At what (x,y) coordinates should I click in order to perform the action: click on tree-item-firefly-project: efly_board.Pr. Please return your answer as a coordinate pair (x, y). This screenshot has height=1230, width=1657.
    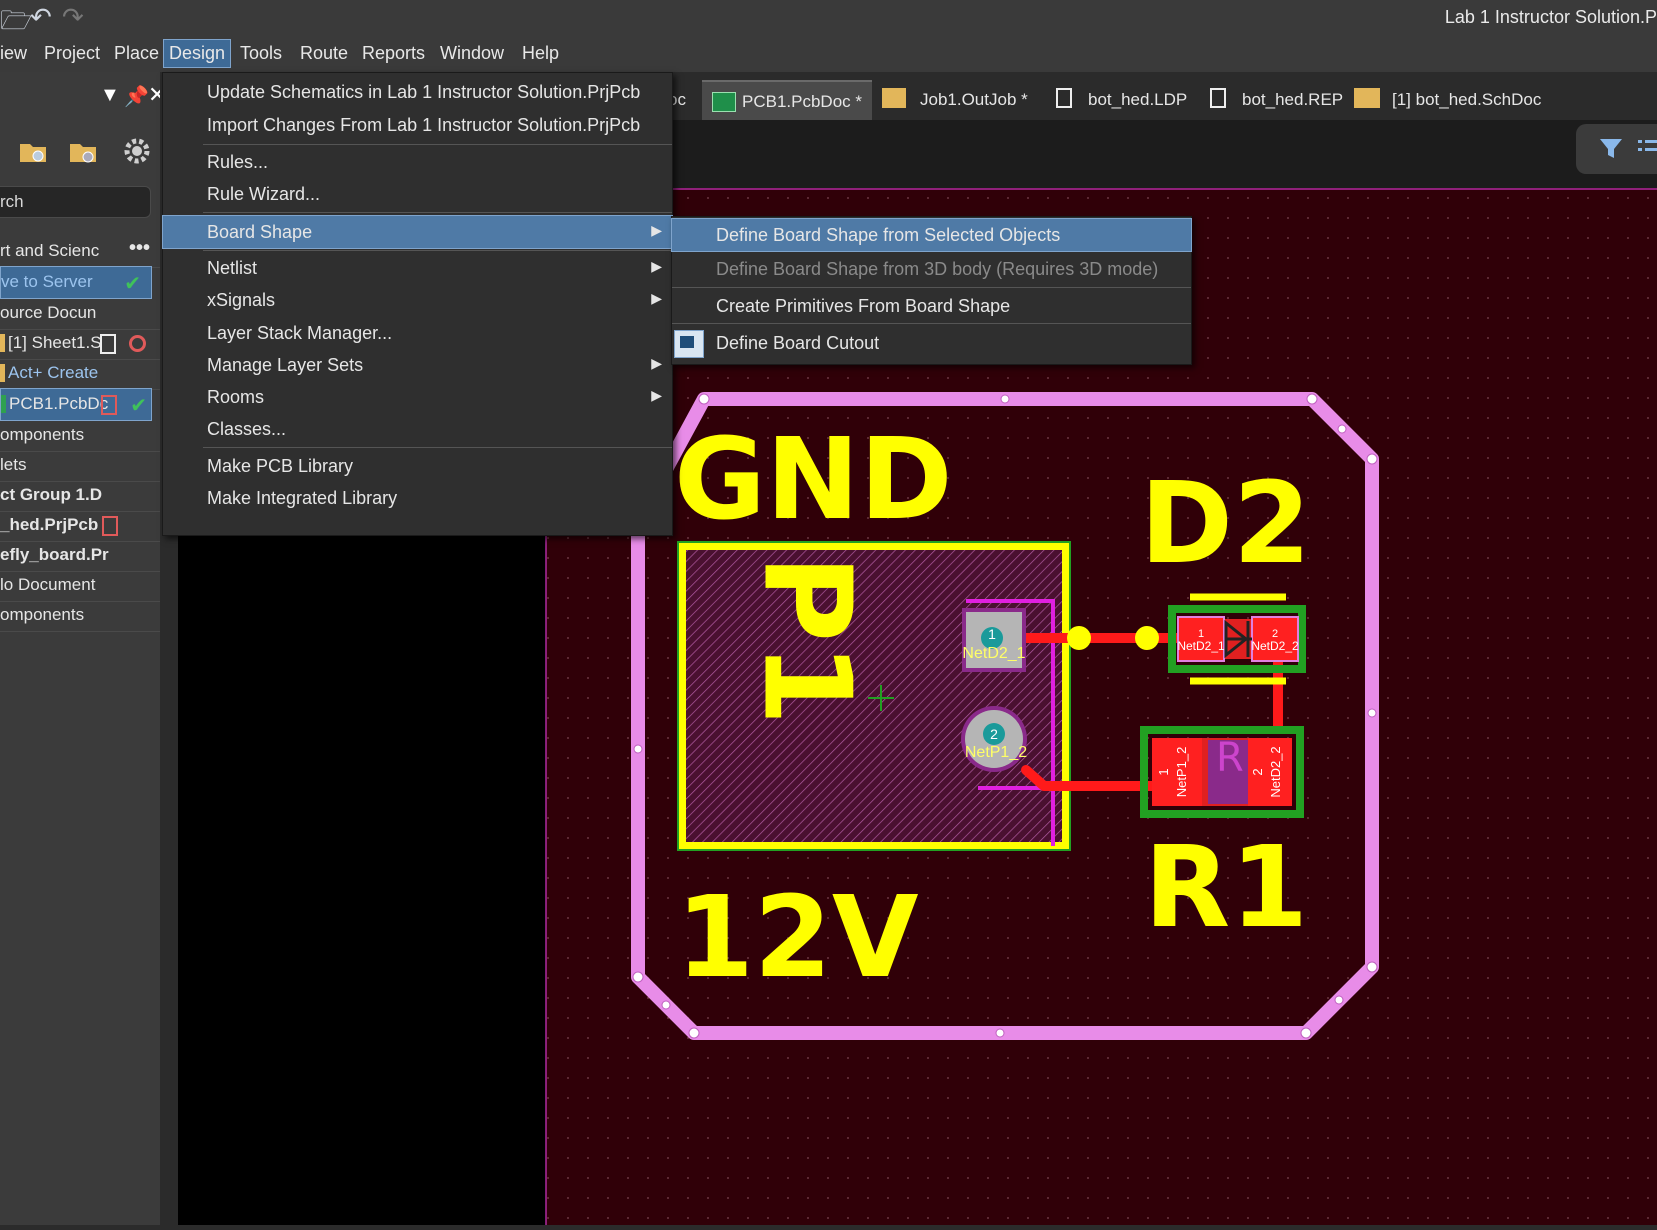
    Looking at the image, I should click on (80, 556).